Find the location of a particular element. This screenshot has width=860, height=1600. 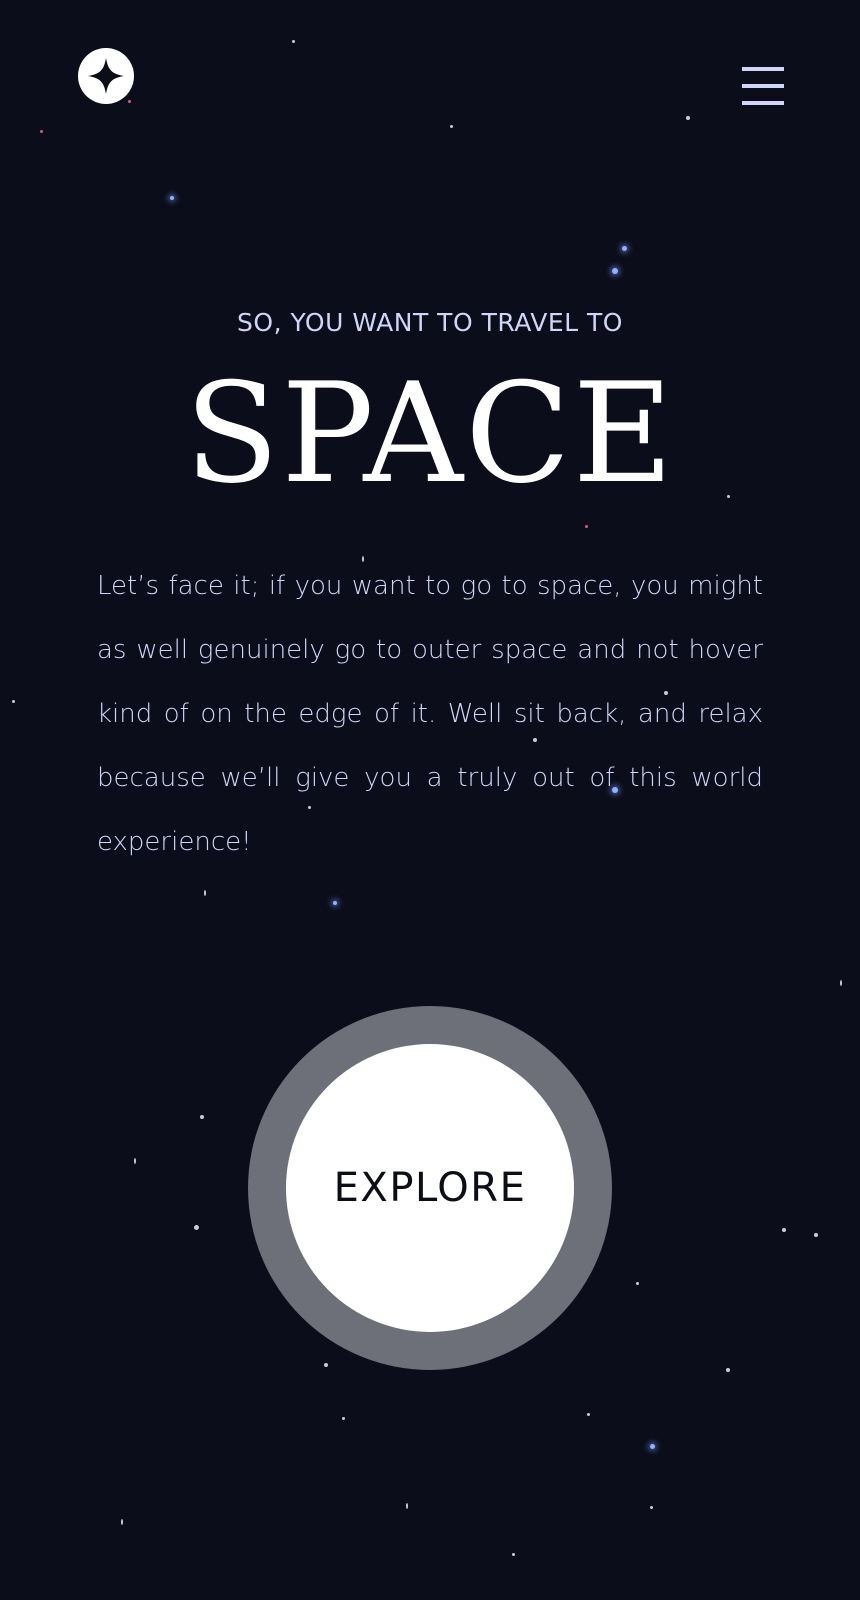

explore-button: EXPLORE is located at coordinates (430, 1188).